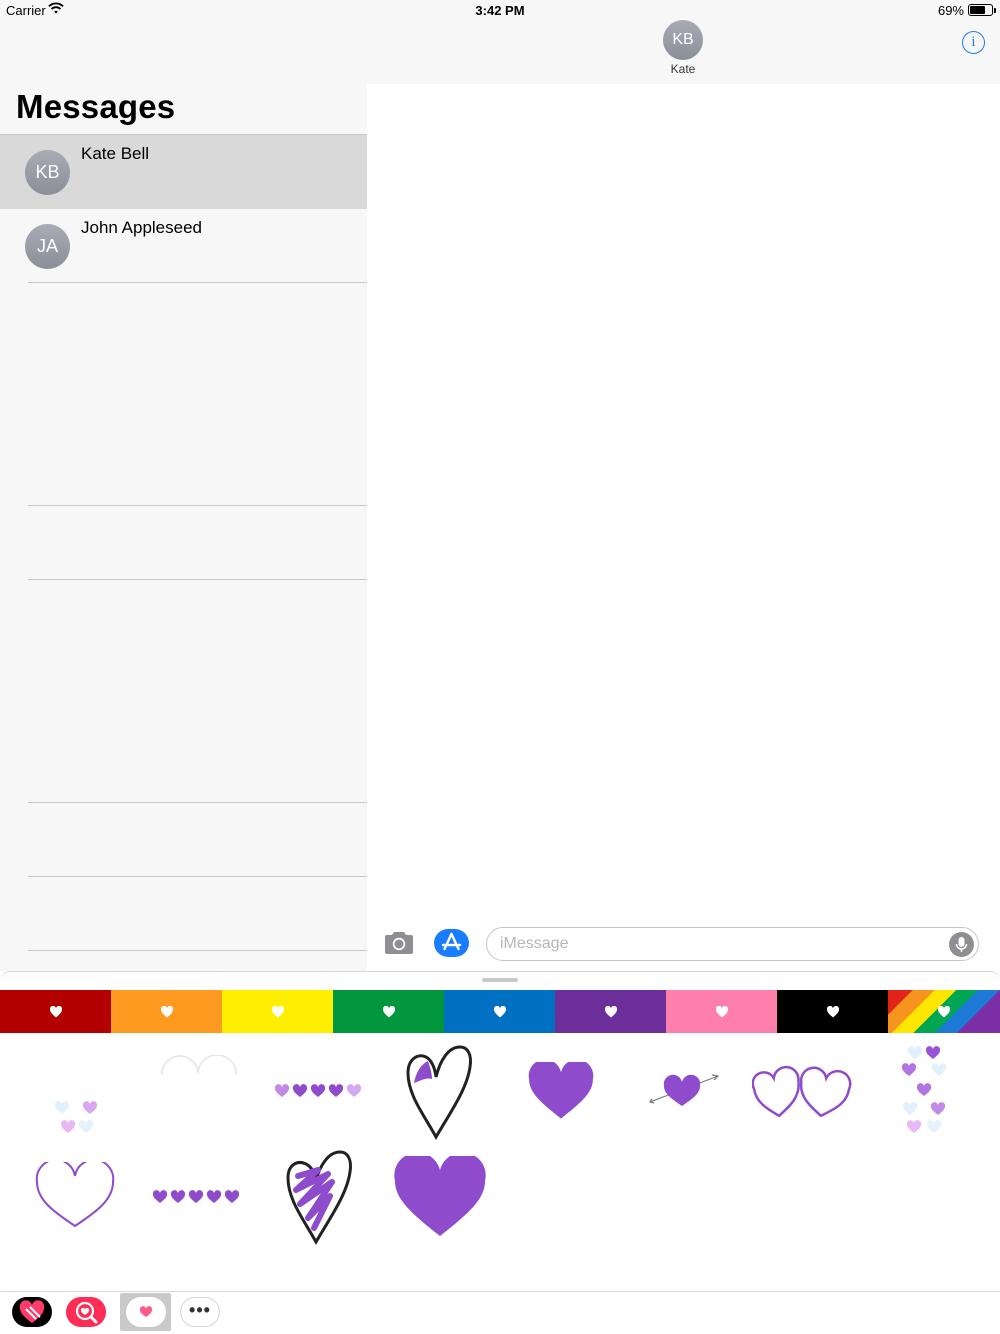  I want to click on tab-black, so click(832, 1011).